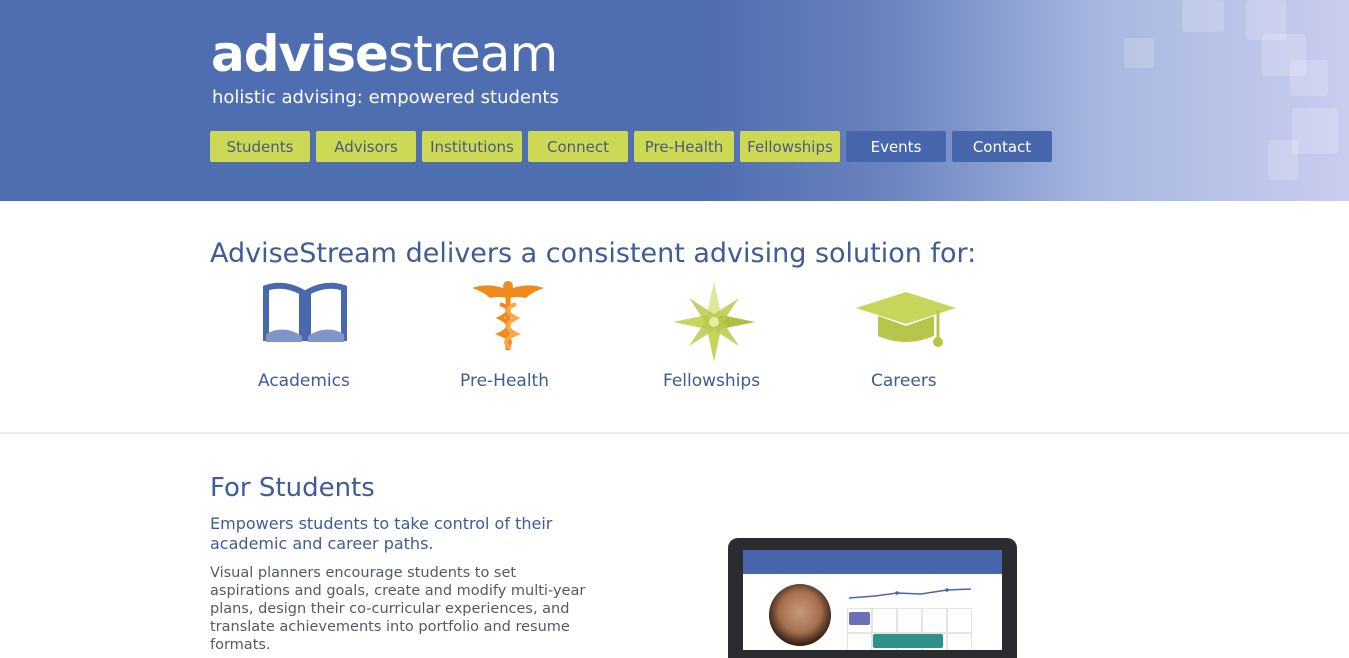  Describe the element at coordinates (300, 54) in the screenshot. I see `logo-bold-text: advise` at that location.